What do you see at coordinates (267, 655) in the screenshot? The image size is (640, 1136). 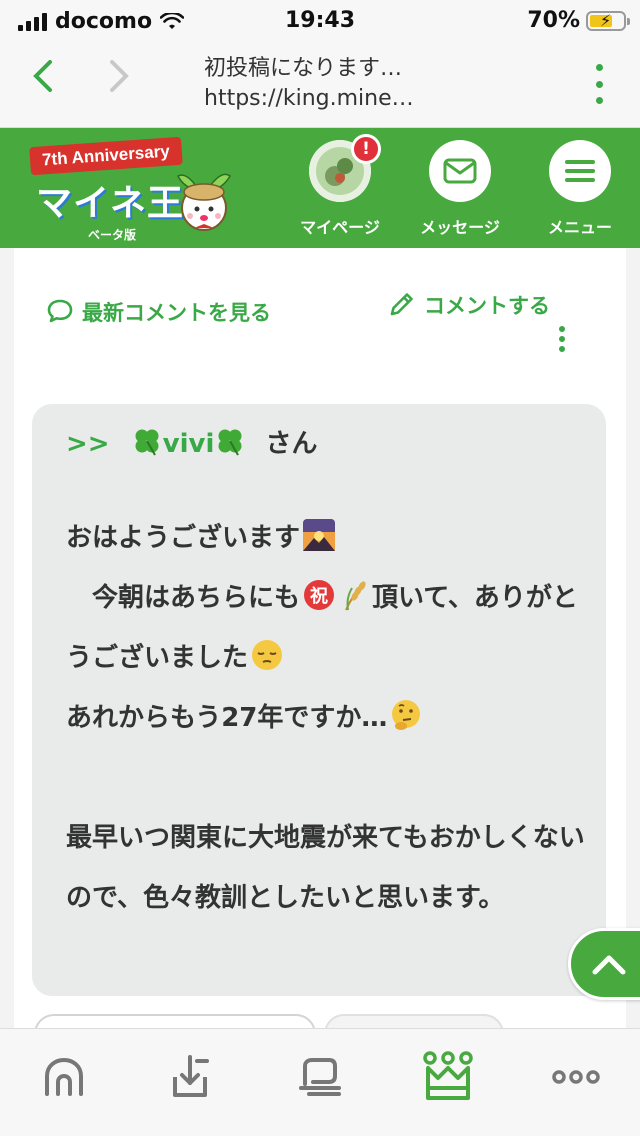 I see `pensive-face-icon` at bounding box center [267, 655].